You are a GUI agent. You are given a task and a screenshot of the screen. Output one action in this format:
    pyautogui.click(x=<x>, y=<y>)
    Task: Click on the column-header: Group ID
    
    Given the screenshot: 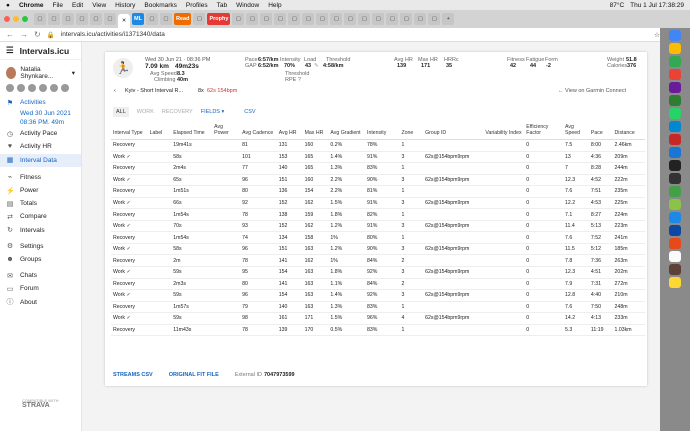 What is the action you would take?
    pyautogui.click(x=453, y=132)
    